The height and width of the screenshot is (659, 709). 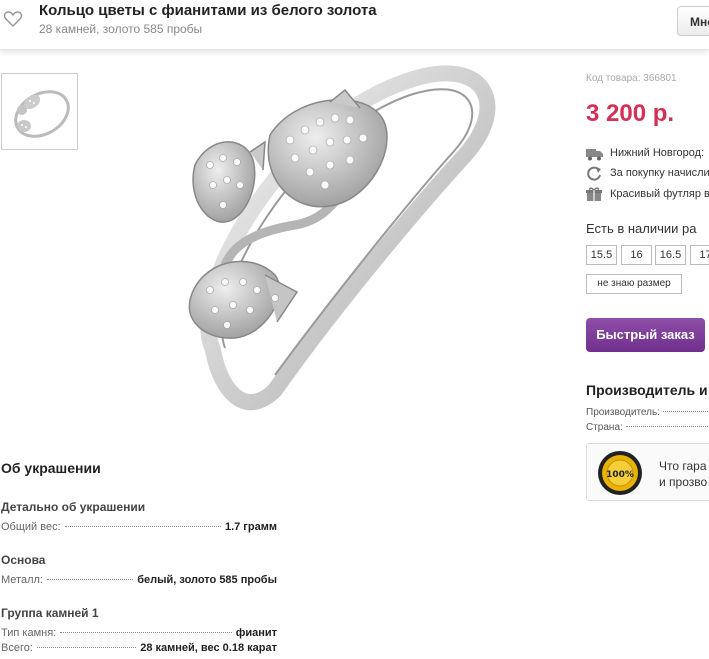 I want to click on spec-value: 28 камней, вес 0.18 карат, so click(x=208, y=648).